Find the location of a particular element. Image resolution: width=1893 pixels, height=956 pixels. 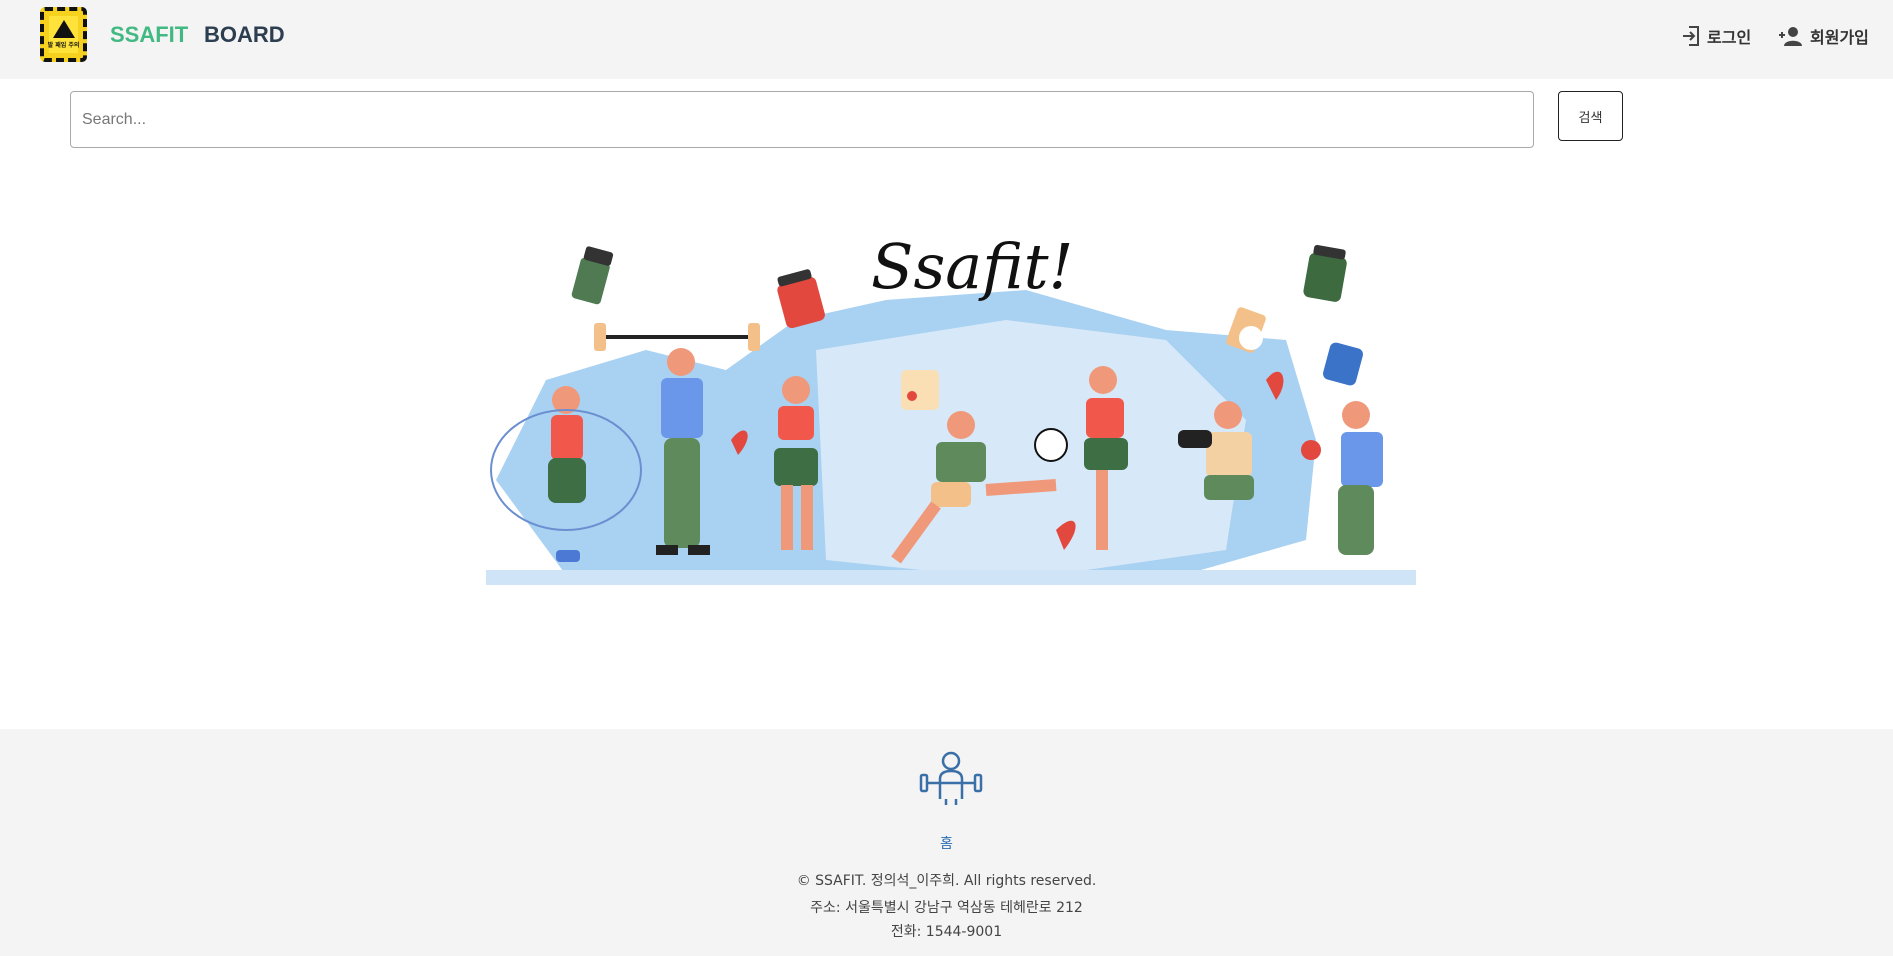

warning-sign-icon: 발 패임 주의 is located at coordinates (63, 34).